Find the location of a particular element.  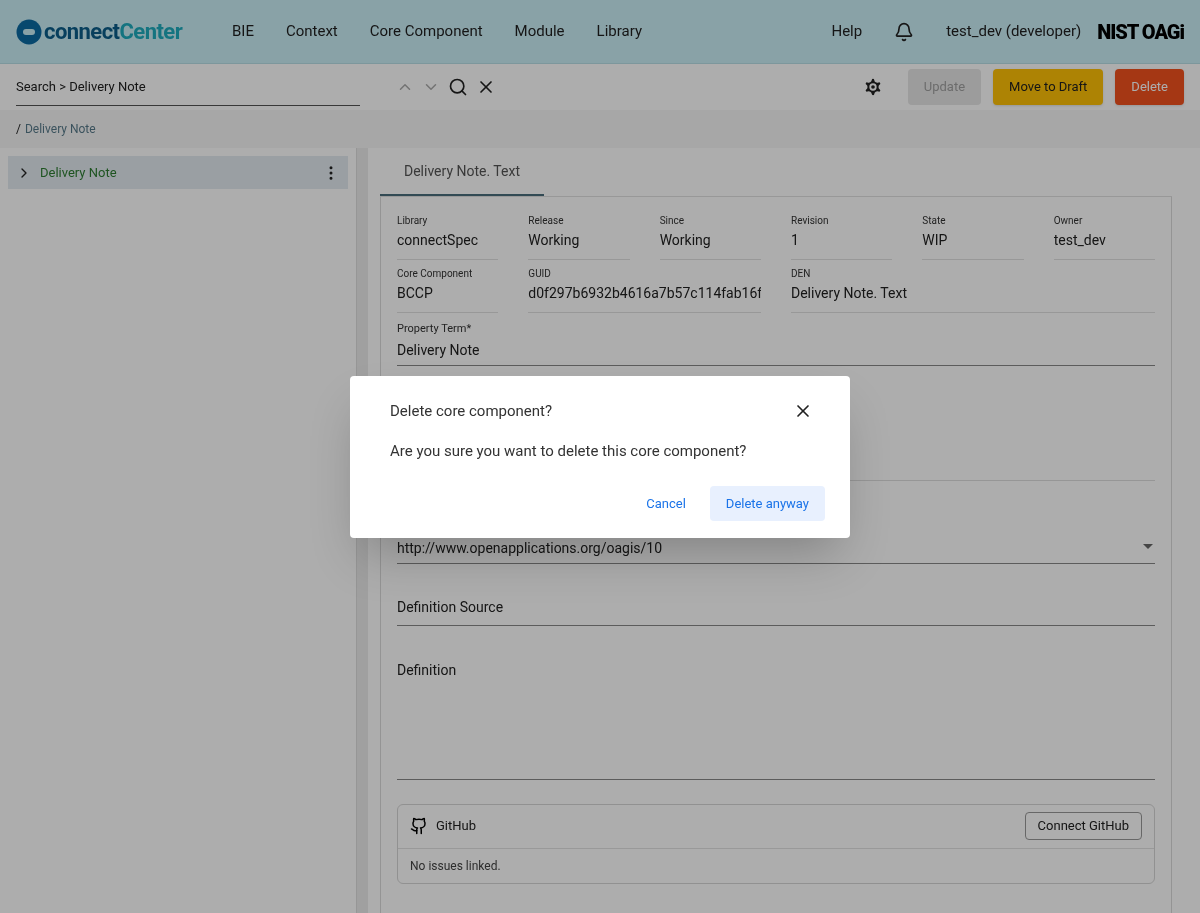

read-only-field: DEN Delivery Note. Text is located at coordinates (973, 289).